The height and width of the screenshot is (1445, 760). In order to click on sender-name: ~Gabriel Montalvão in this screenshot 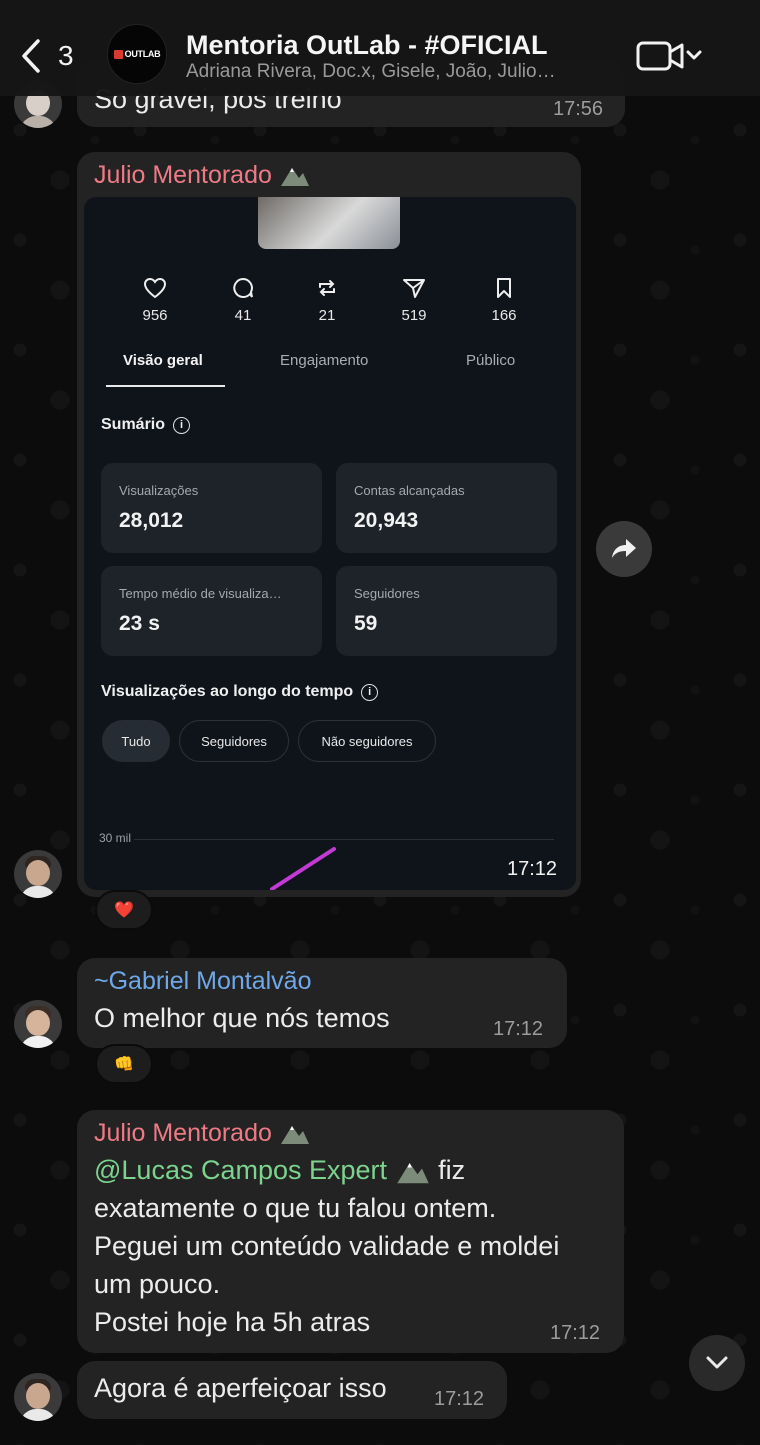, I will do `click(202, 981)`.